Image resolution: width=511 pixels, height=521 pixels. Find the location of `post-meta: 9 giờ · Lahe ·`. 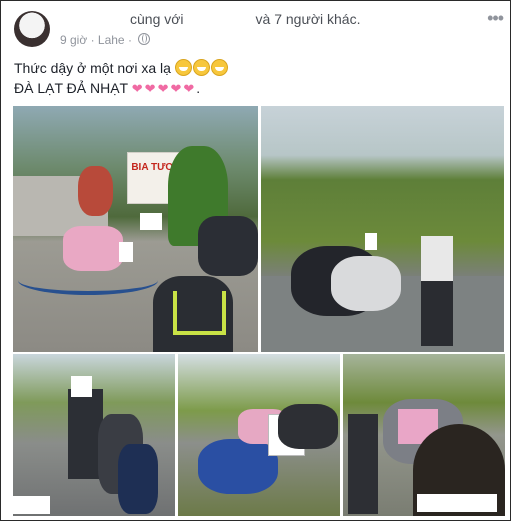

post-meta: 9 giờ · Lahe · is located at coordinates (105, 40).